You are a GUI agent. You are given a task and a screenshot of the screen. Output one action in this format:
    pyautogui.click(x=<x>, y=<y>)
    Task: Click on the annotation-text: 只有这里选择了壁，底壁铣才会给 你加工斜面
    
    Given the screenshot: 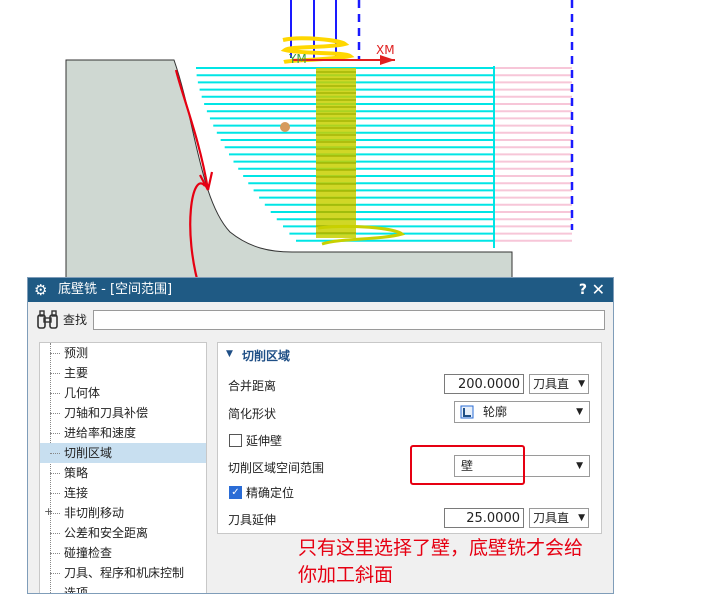 What is the action you would take?
    pyautogui.click(x=440, y=562)
    